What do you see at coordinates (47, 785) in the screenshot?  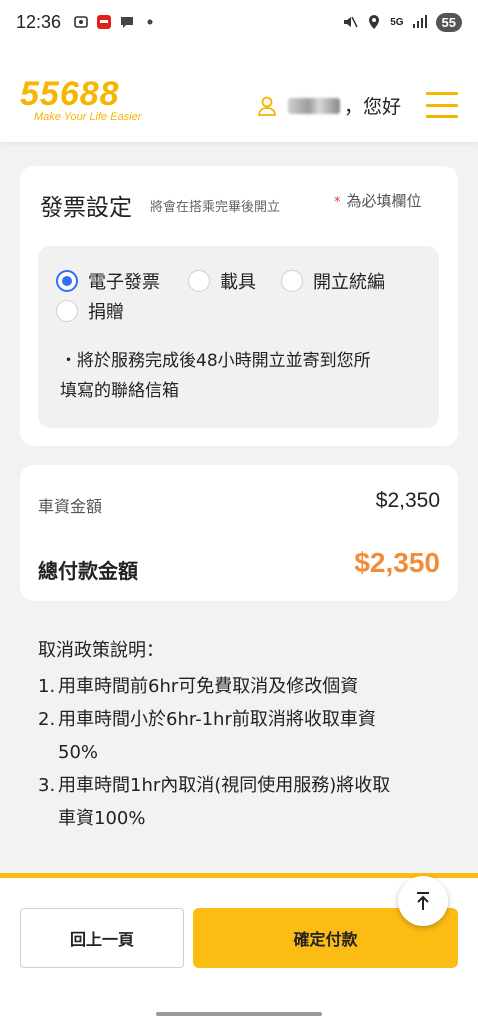 I see `policy-item-number: 3.` at bounding box center [47, 785].